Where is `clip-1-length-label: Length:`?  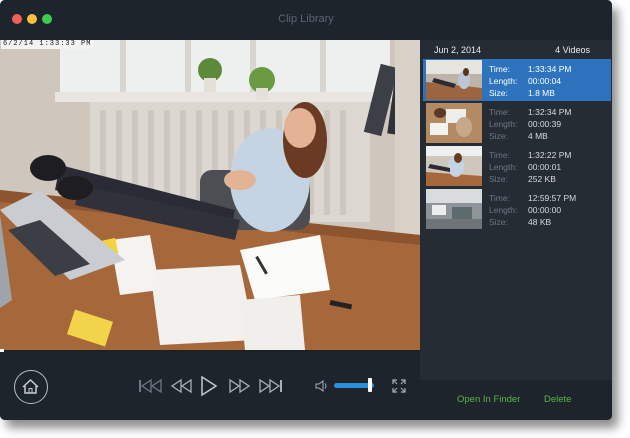 clip-1-length-label: Length: is located at coordinates (503, 81).